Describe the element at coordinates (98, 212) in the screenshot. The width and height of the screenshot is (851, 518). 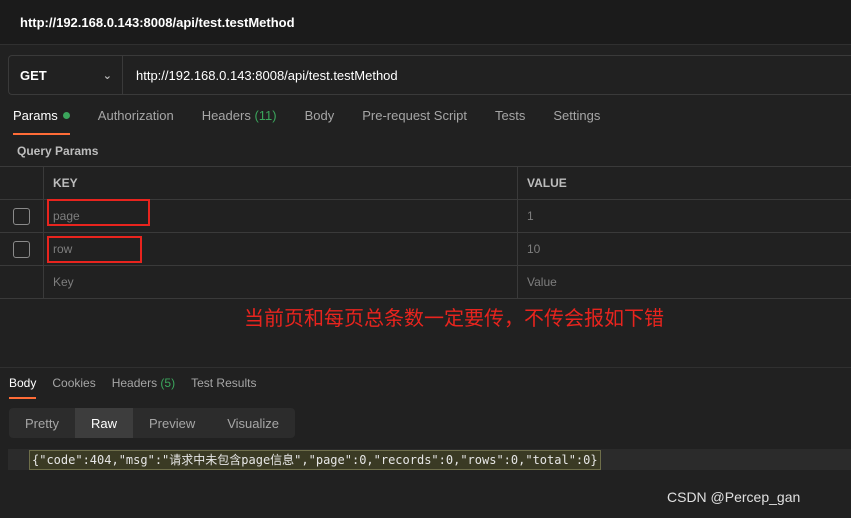
I see `highlight-box-page` at that location.